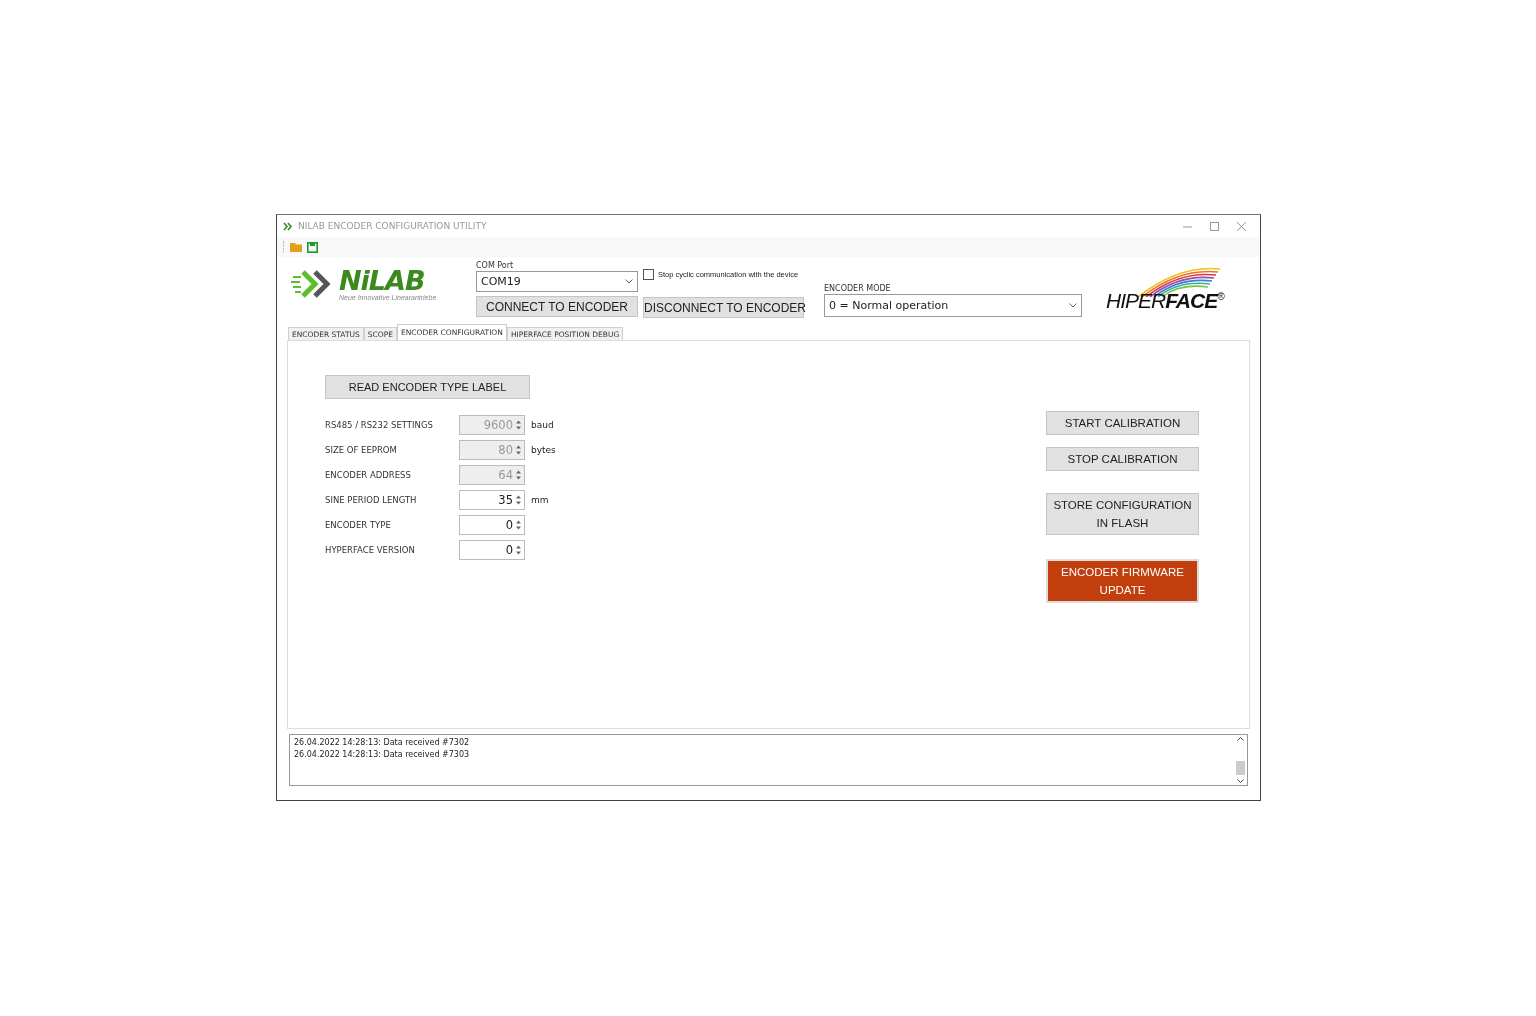 Image resolution: width=1536 pixels, height=1016 pixels. Describe the element at coordinates (382, 742) in the screenshot. I see `log-line: 26.04.2022 14:28:13: Data received #7302` at that location.